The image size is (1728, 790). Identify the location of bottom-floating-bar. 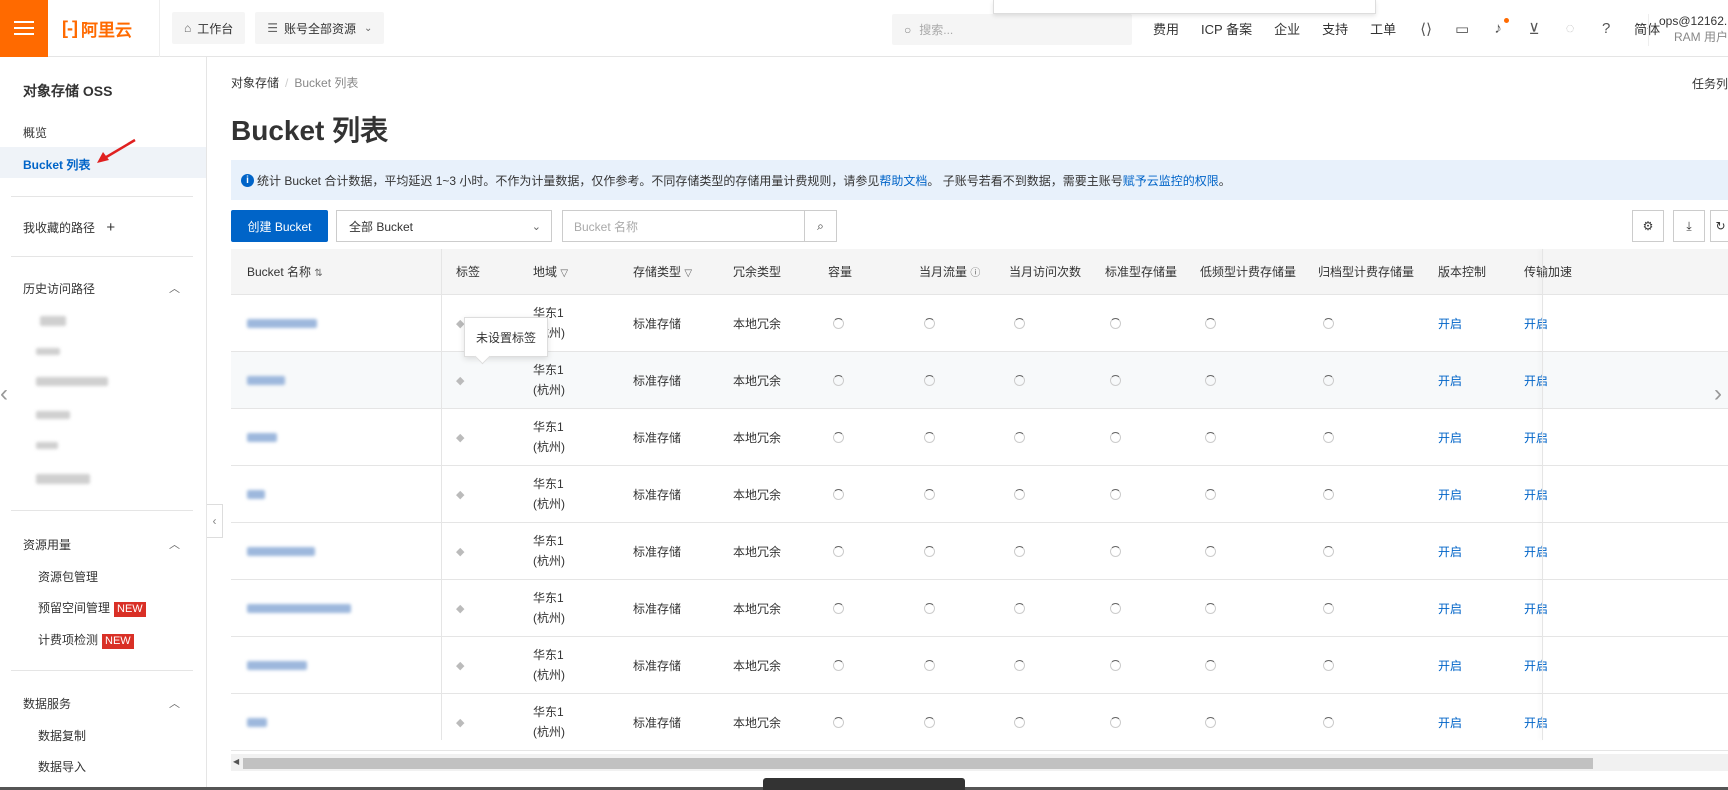
(864, 784).